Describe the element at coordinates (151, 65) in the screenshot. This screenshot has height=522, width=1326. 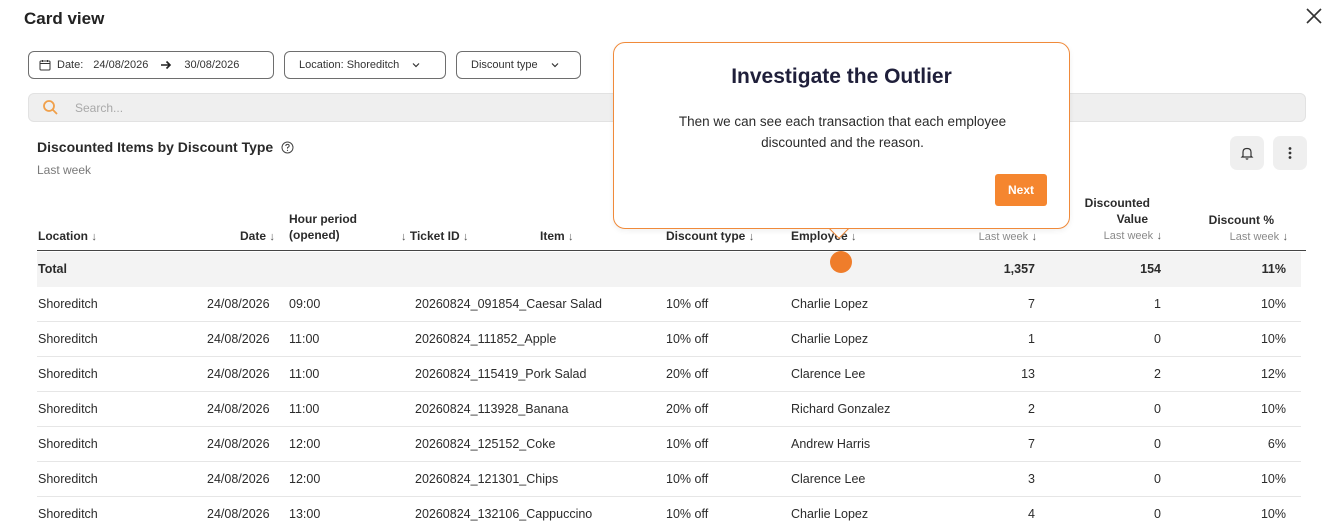
I see `date-filter: Date: 24/08/2026 30/08/2026` at that location.